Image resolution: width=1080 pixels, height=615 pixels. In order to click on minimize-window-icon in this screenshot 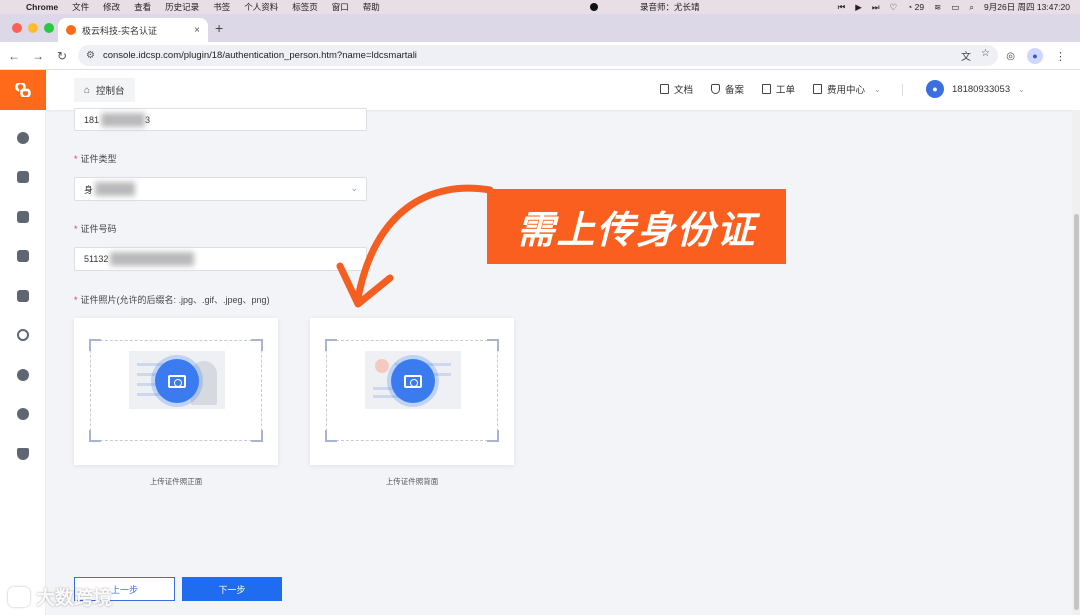, I will do `click(33, 28)`.